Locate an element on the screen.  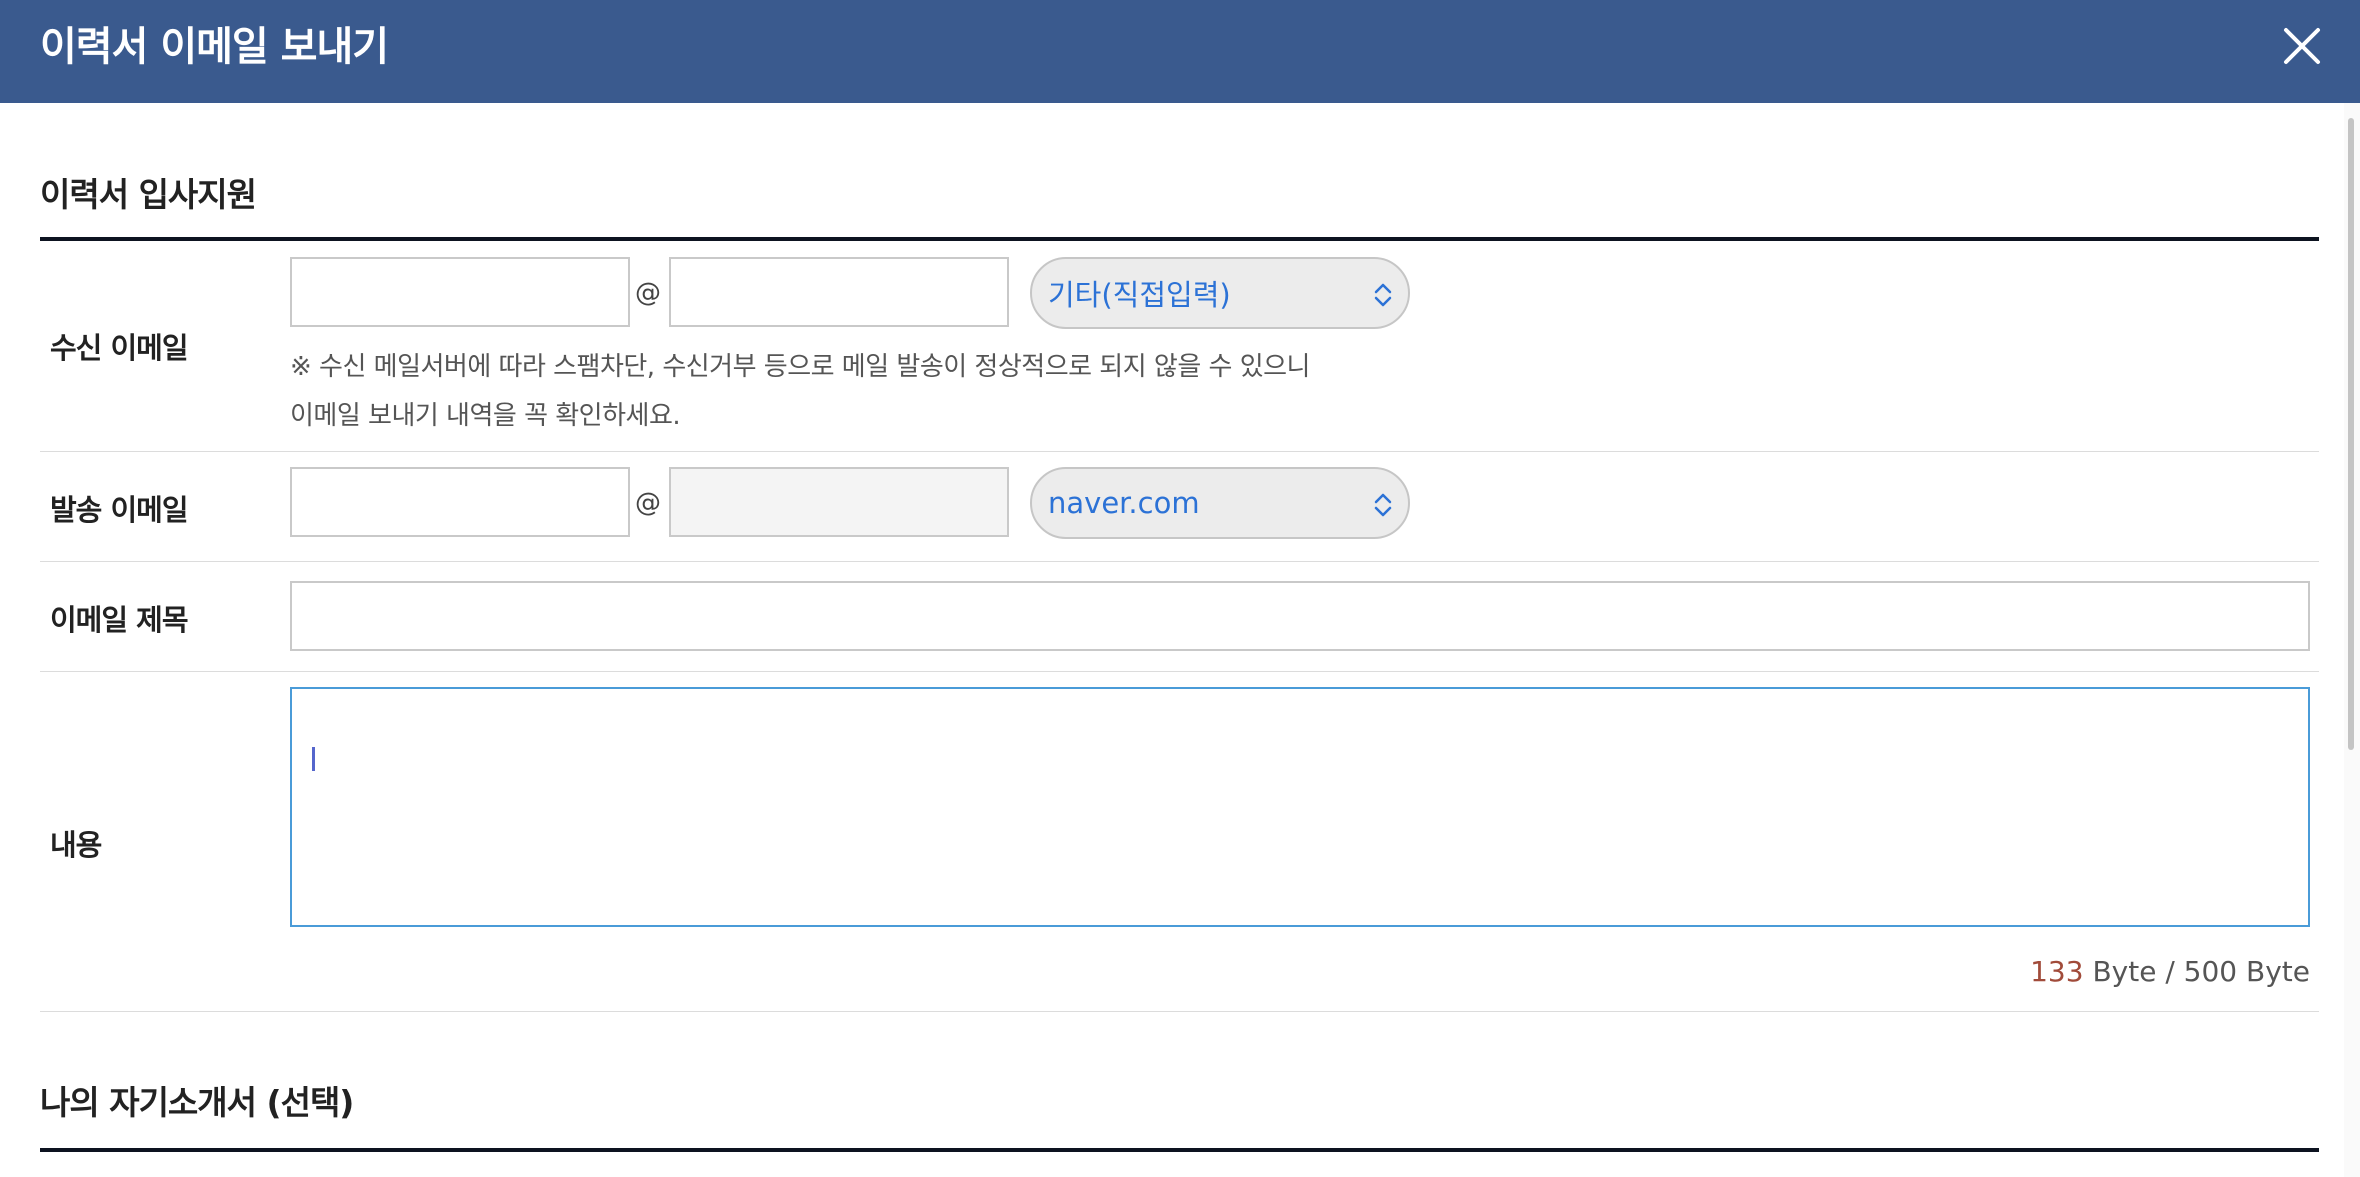
modal-header: 이력서 이메일 보내기 is located at coordinates (1180, 51).